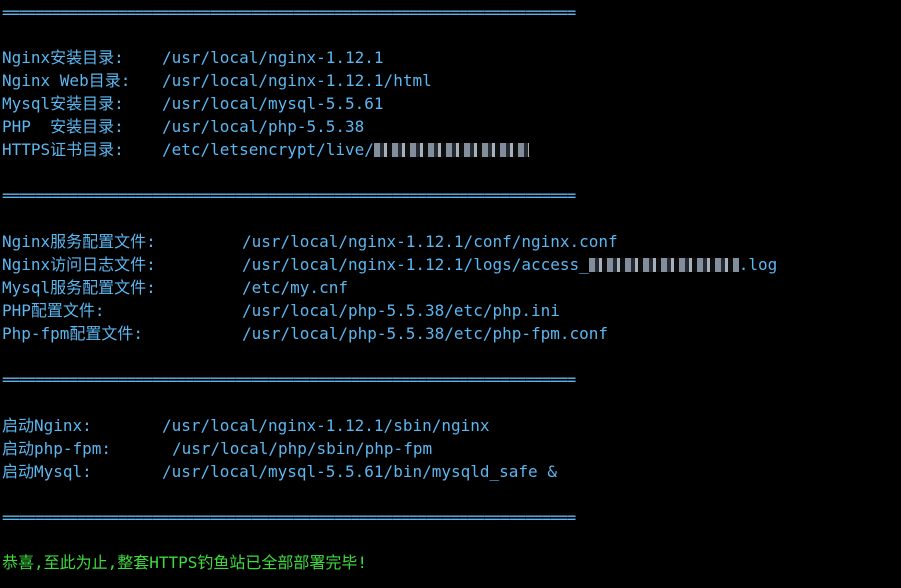 This screenshot has height=588, width=901. I want to click on info-row: Mysql安装目录: /usr/local/mysql-5.5.61, so click(442, 104).